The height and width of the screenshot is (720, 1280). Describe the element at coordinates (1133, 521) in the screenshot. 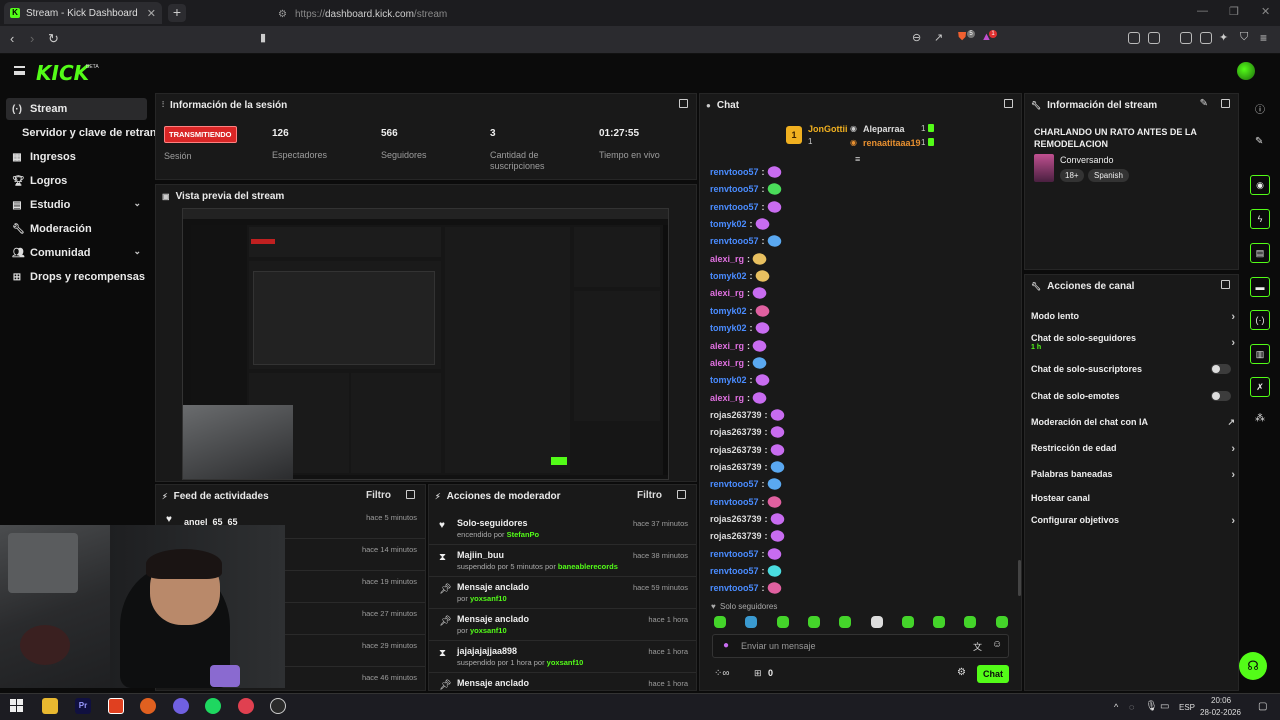

I see `action-goals: Configurar objetivos ›` at that location.